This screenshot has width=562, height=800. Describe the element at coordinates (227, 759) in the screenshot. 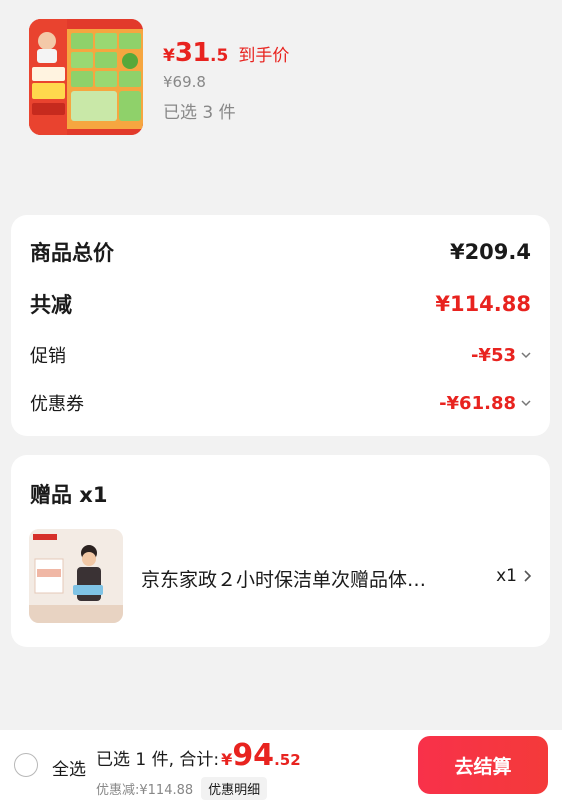

I see `total-symbol: ¥` at that location.